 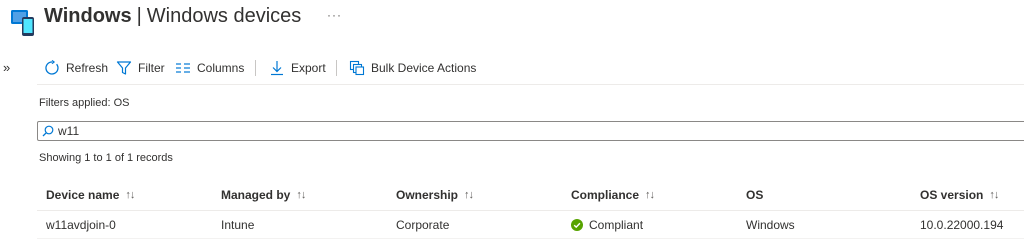 What do you see at coordinates (506, 131) in the screenshot?
I see `search-input` at bounding box center [506, 131].